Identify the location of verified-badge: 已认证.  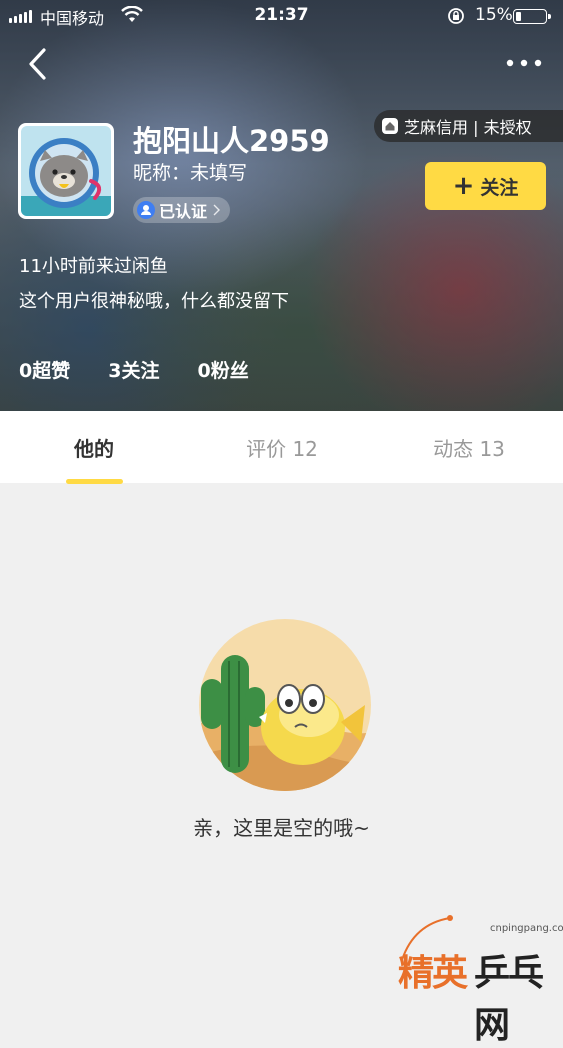
(182, 210).